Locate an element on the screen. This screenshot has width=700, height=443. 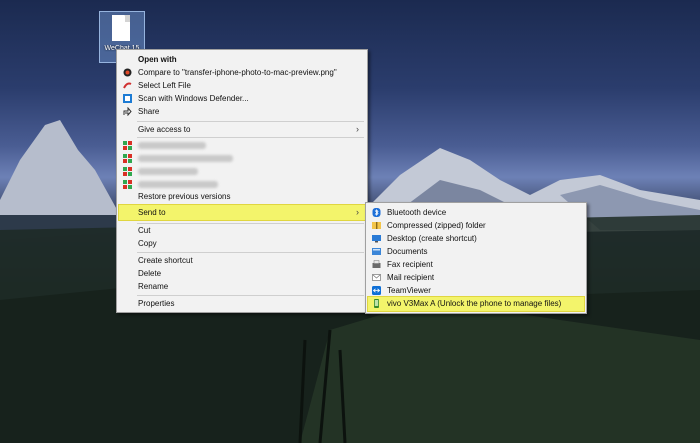
menu-item-label: Bluetooth device is located at coordinates (417, 212).